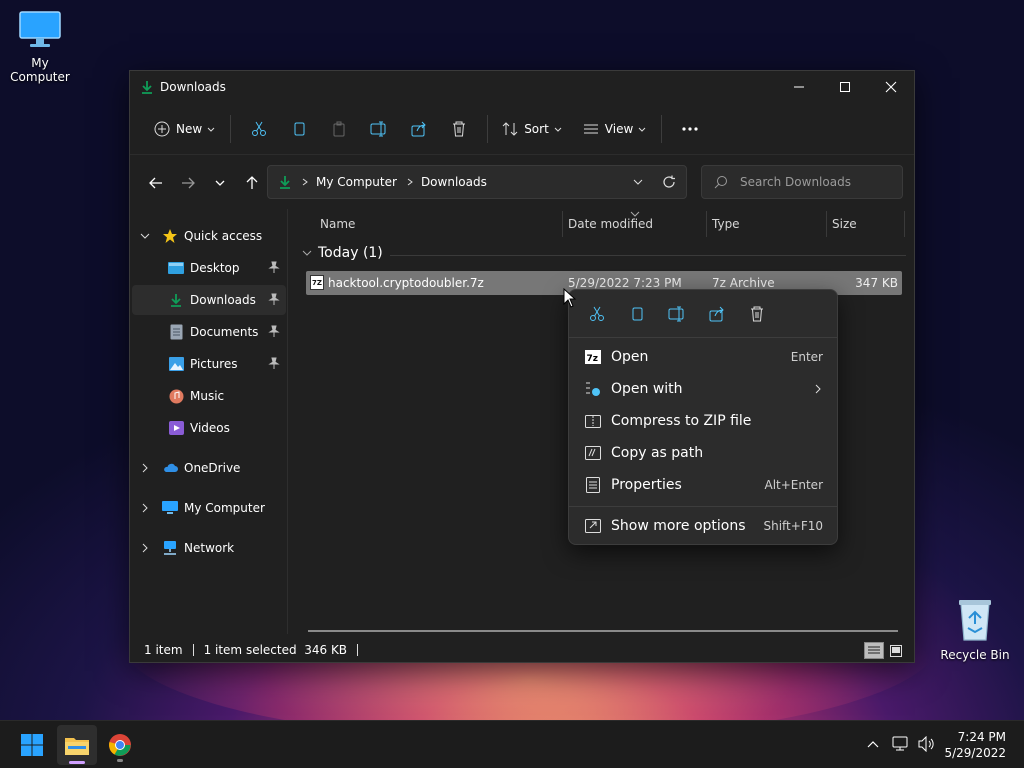 This screenshot has width=1024, height=768. I want to click on menu-item-copy-as-path: Copy as path, so click(704, 453).